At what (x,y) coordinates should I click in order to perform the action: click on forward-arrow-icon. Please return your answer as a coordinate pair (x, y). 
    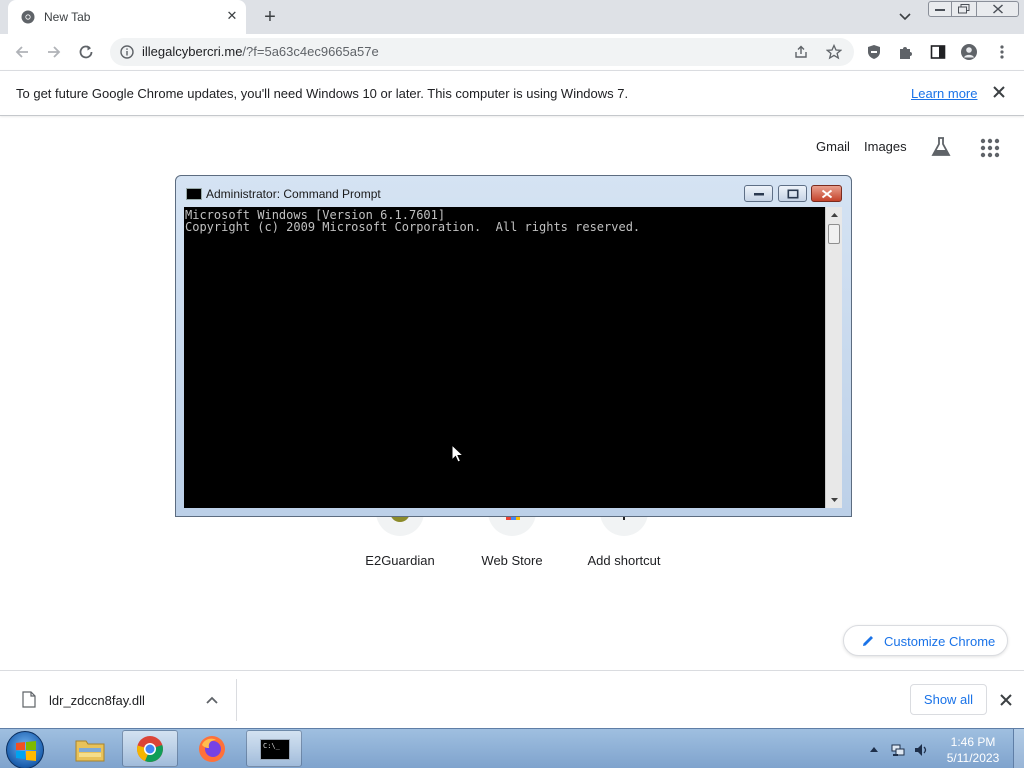
    Looking at the image, I should click on (54, 52).